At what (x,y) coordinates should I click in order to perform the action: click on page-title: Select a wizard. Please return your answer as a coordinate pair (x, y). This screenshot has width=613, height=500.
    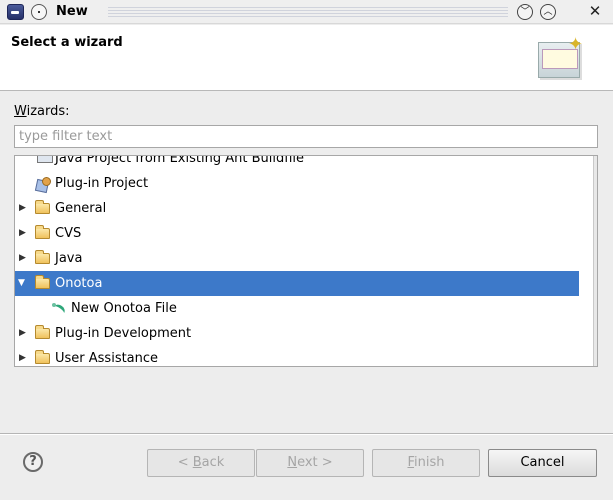
    Looking at the image, I should click on (67, 42).